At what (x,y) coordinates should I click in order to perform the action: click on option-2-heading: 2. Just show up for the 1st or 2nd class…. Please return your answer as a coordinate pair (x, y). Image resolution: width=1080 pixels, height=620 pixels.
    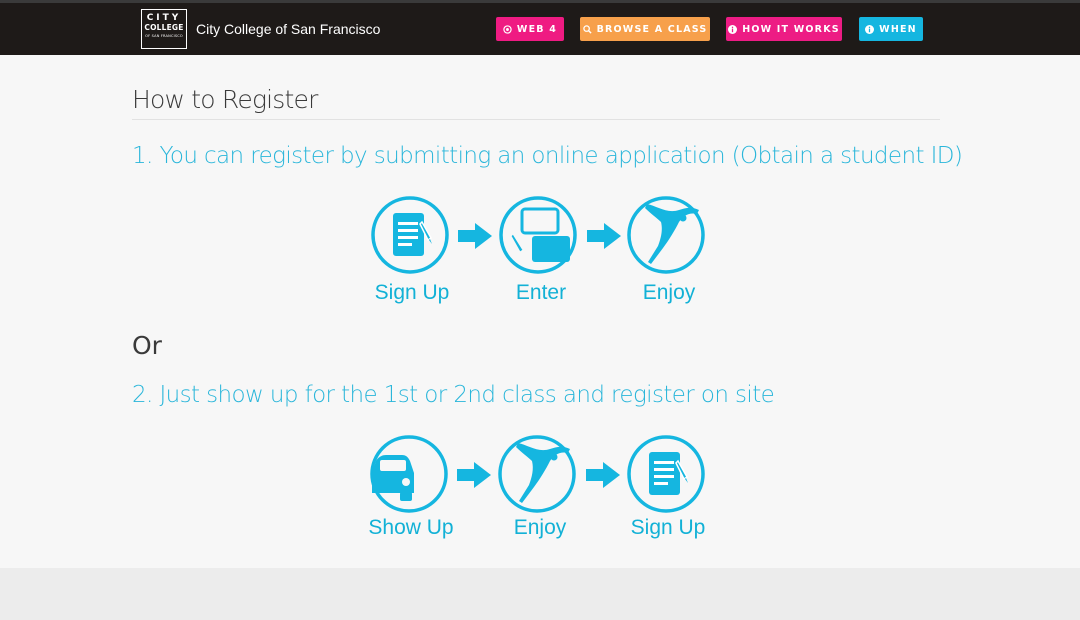
    Looking at the image, I should click on (453, 395).